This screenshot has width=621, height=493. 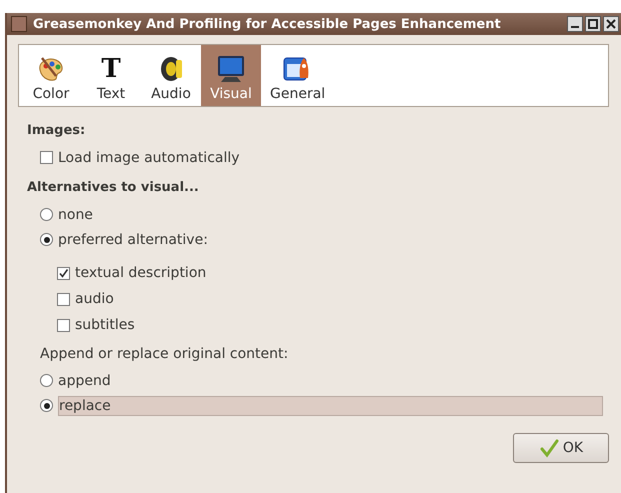 I want to click on ok-button: OK, so click(x=561, y=448).